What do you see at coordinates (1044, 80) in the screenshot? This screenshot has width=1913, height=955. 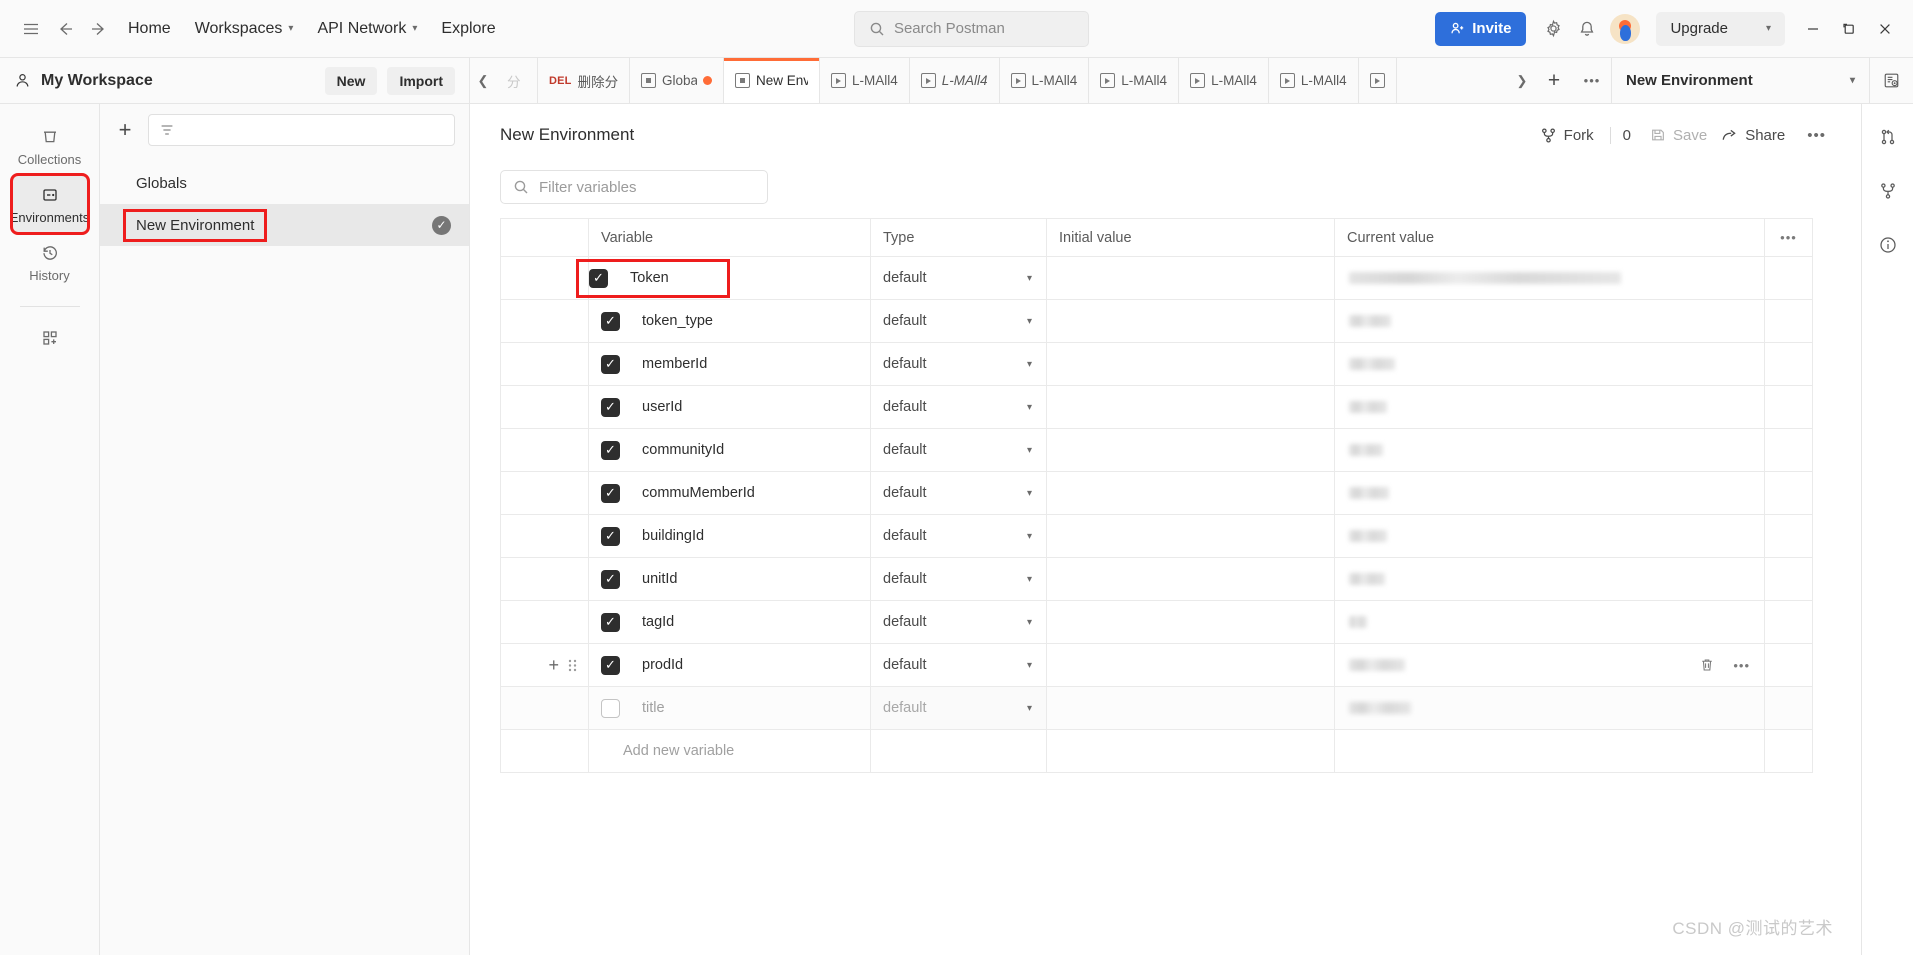 I see `tab-runner-3: L-MAll4` at bounding box center [1044, 80].